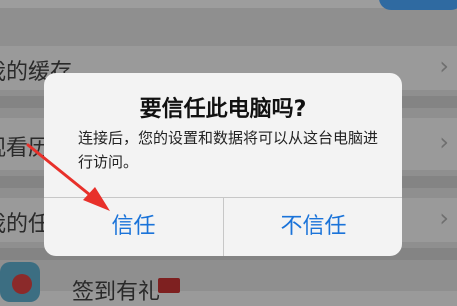  What do you see at coordinates (116, 292) in the screenshot?
I see `list-item-label: 签到有礼` at bounding box center [116, 292].